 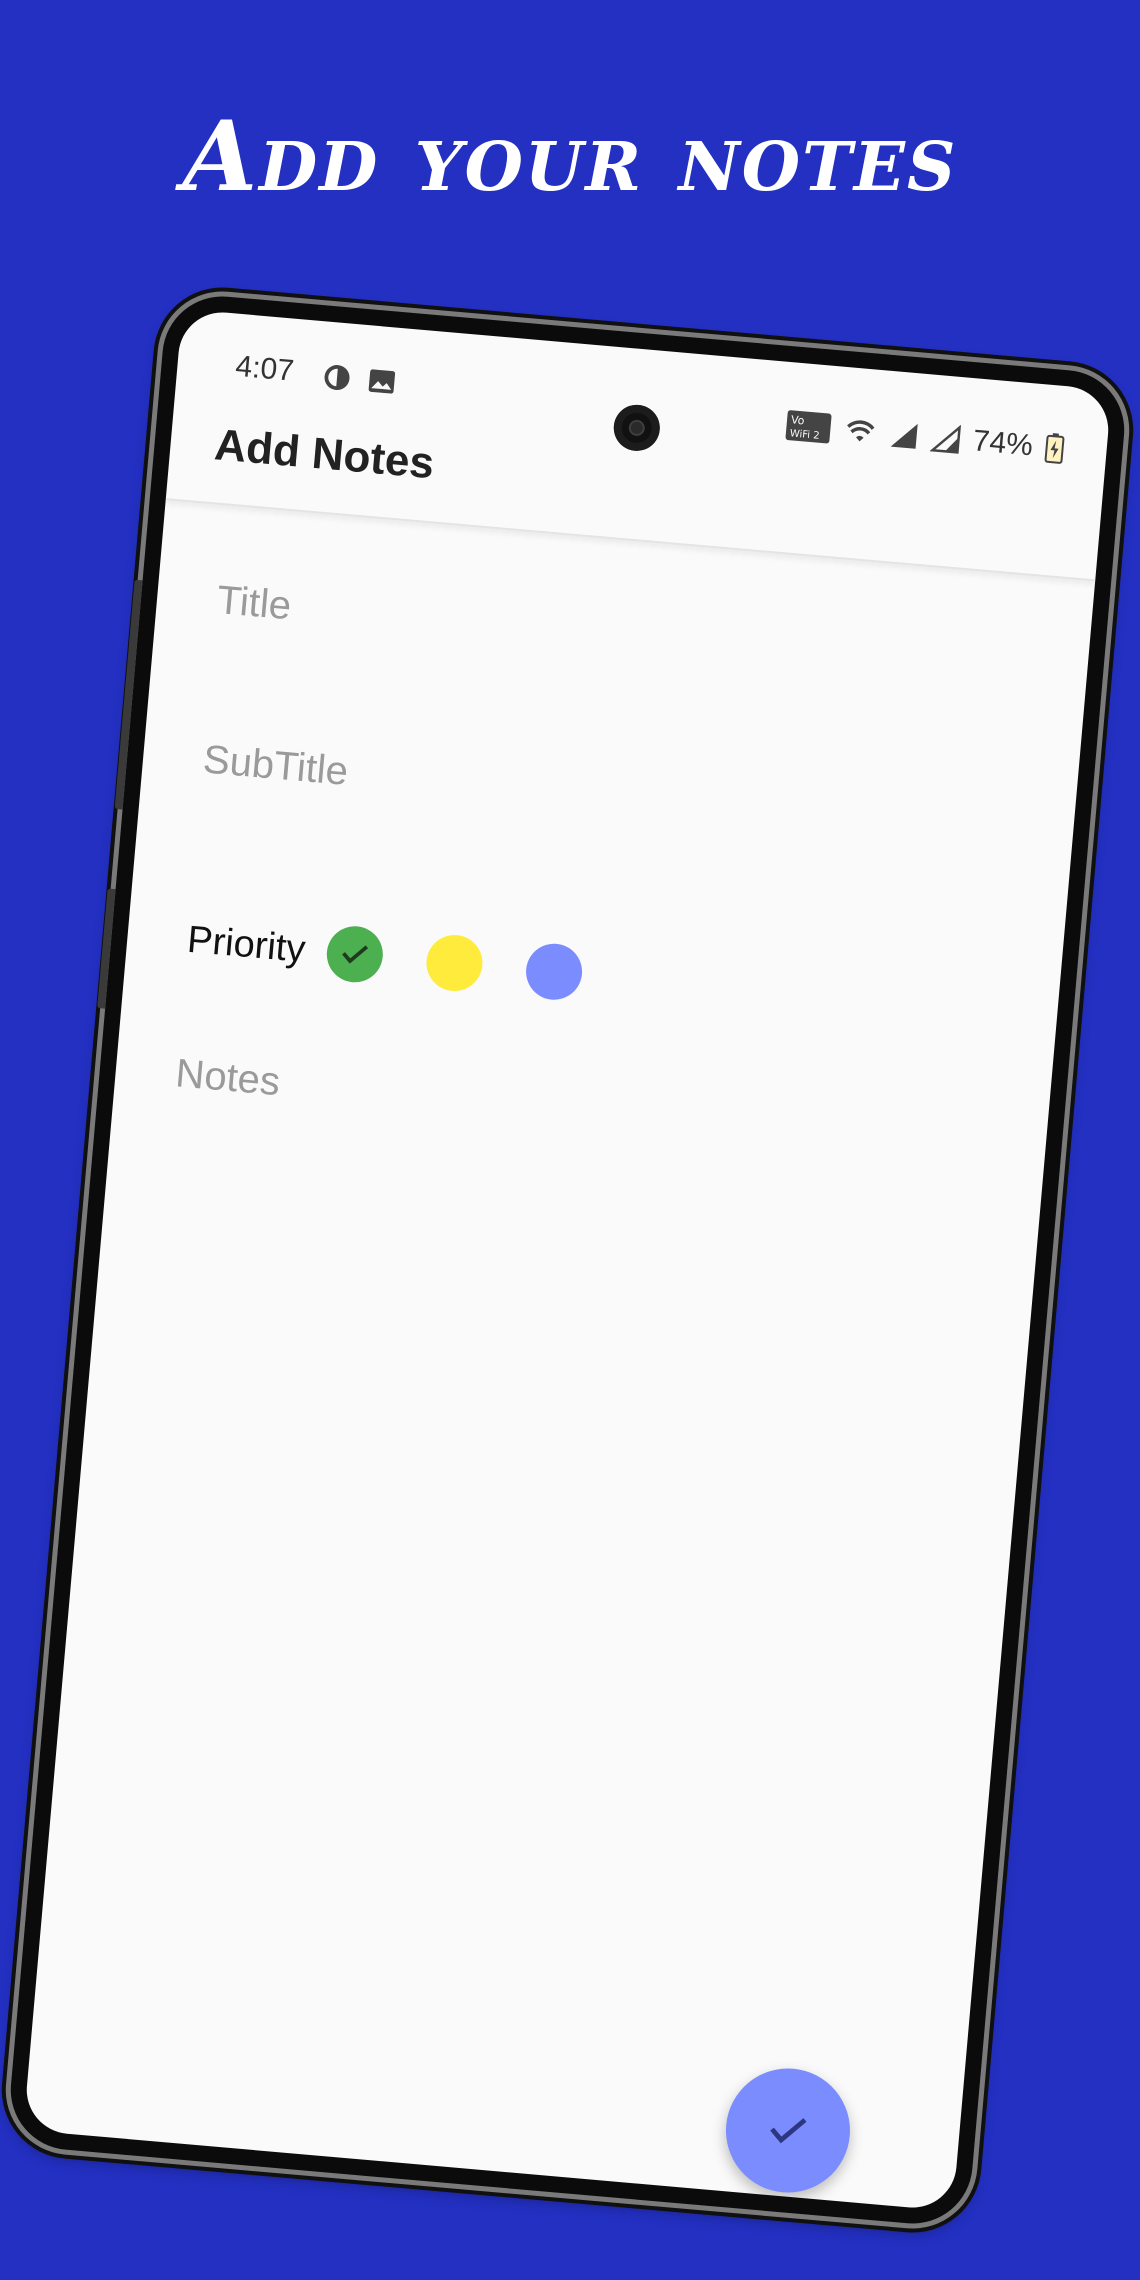 I want to click on wifi-icon, so click(x=861, y=431).